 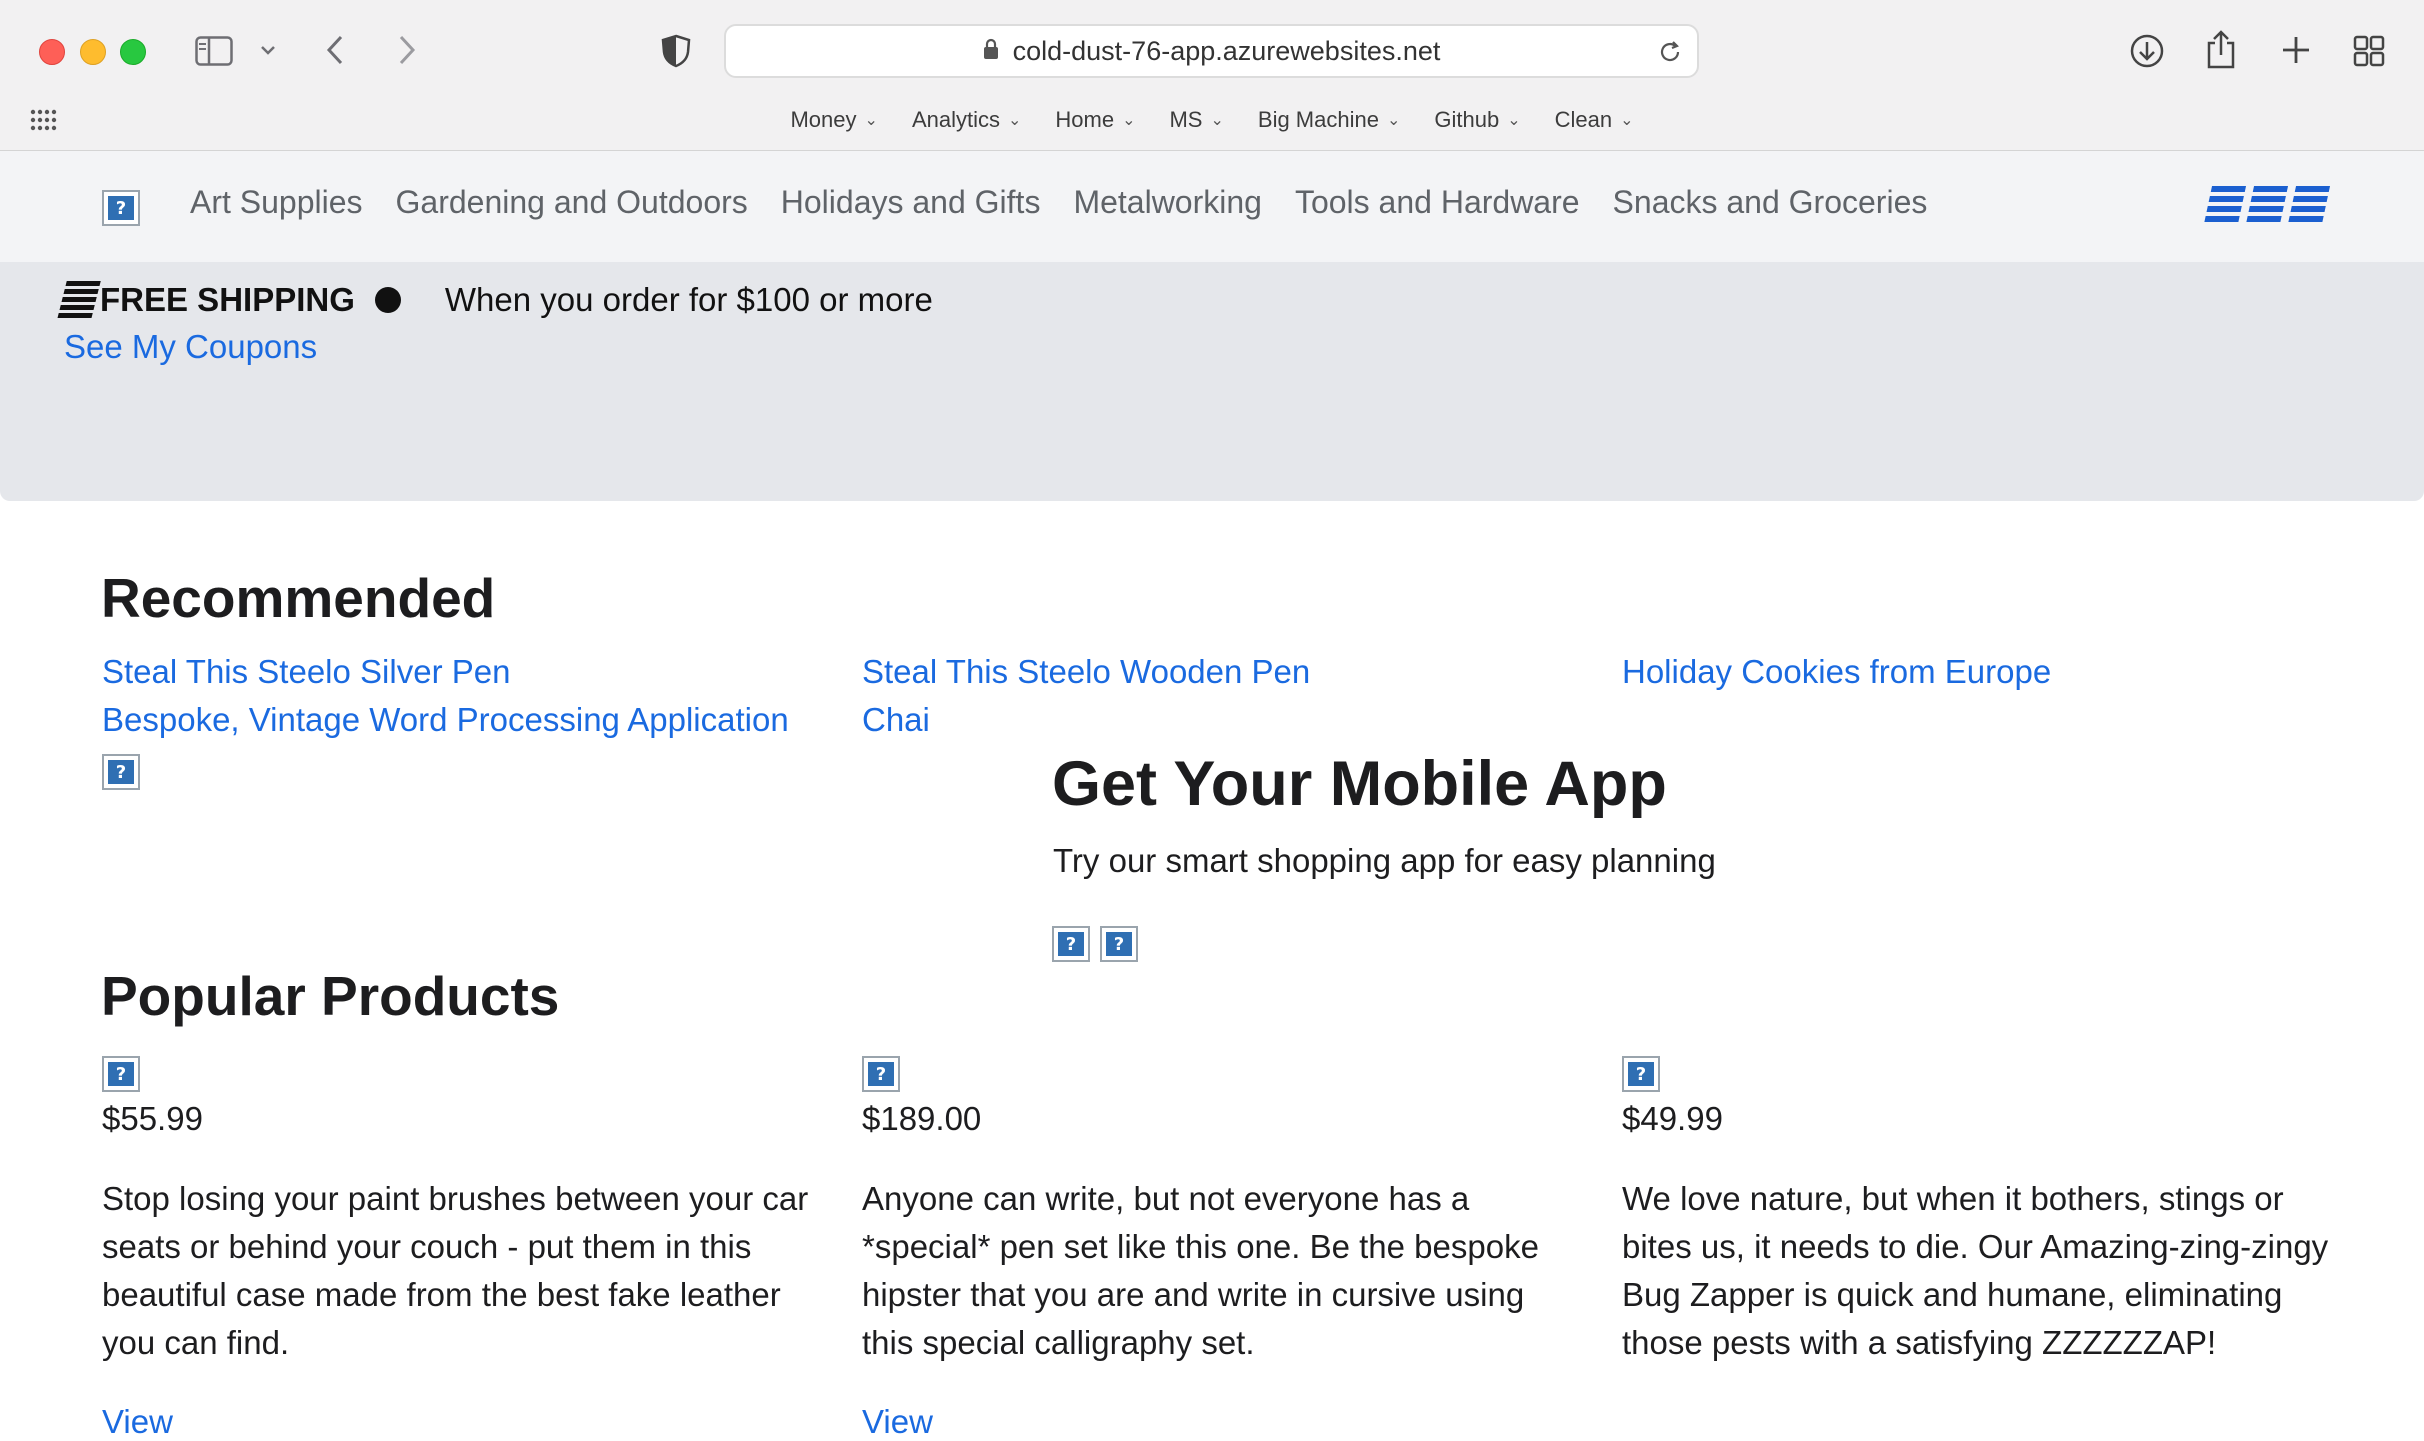 What do you see at coordinates (1583, 119) in the screenshot?
I see `bookmark-label: Clean` at bounding box center [1583, 119].